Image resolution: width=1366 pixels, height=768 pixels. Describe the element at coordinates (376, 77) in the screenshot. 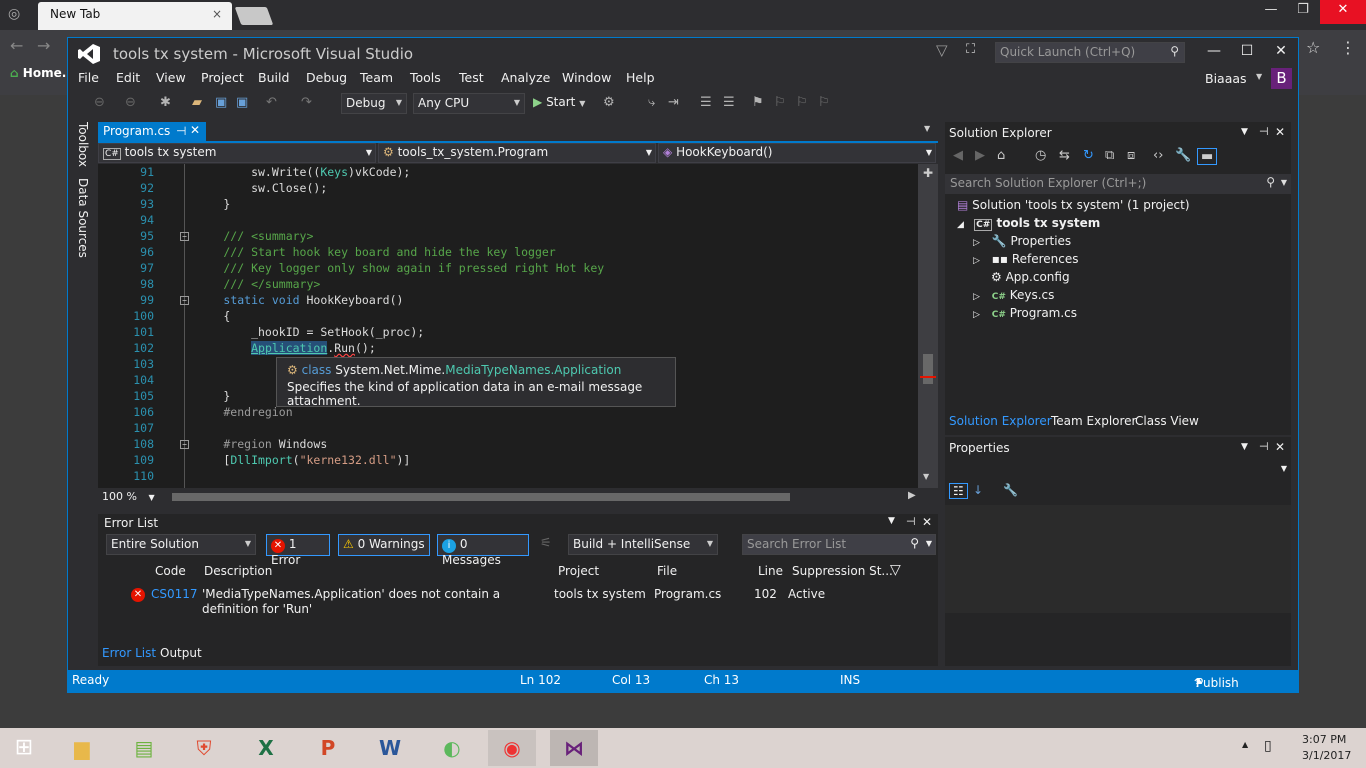

I see `menu-team: Team` at that location.